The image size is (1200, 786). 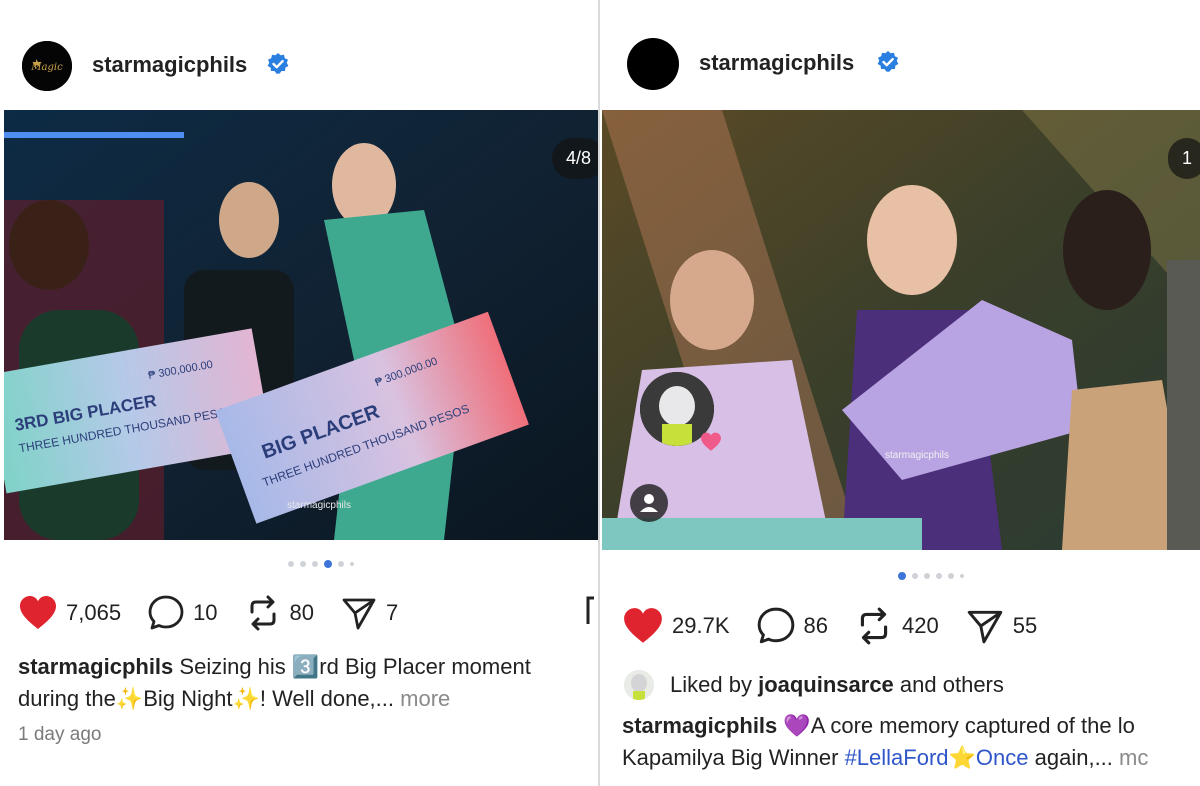 What do you see at coordinates (653, 64) in the screenshot?
I see `avatar` at bounding box center [653, 64].